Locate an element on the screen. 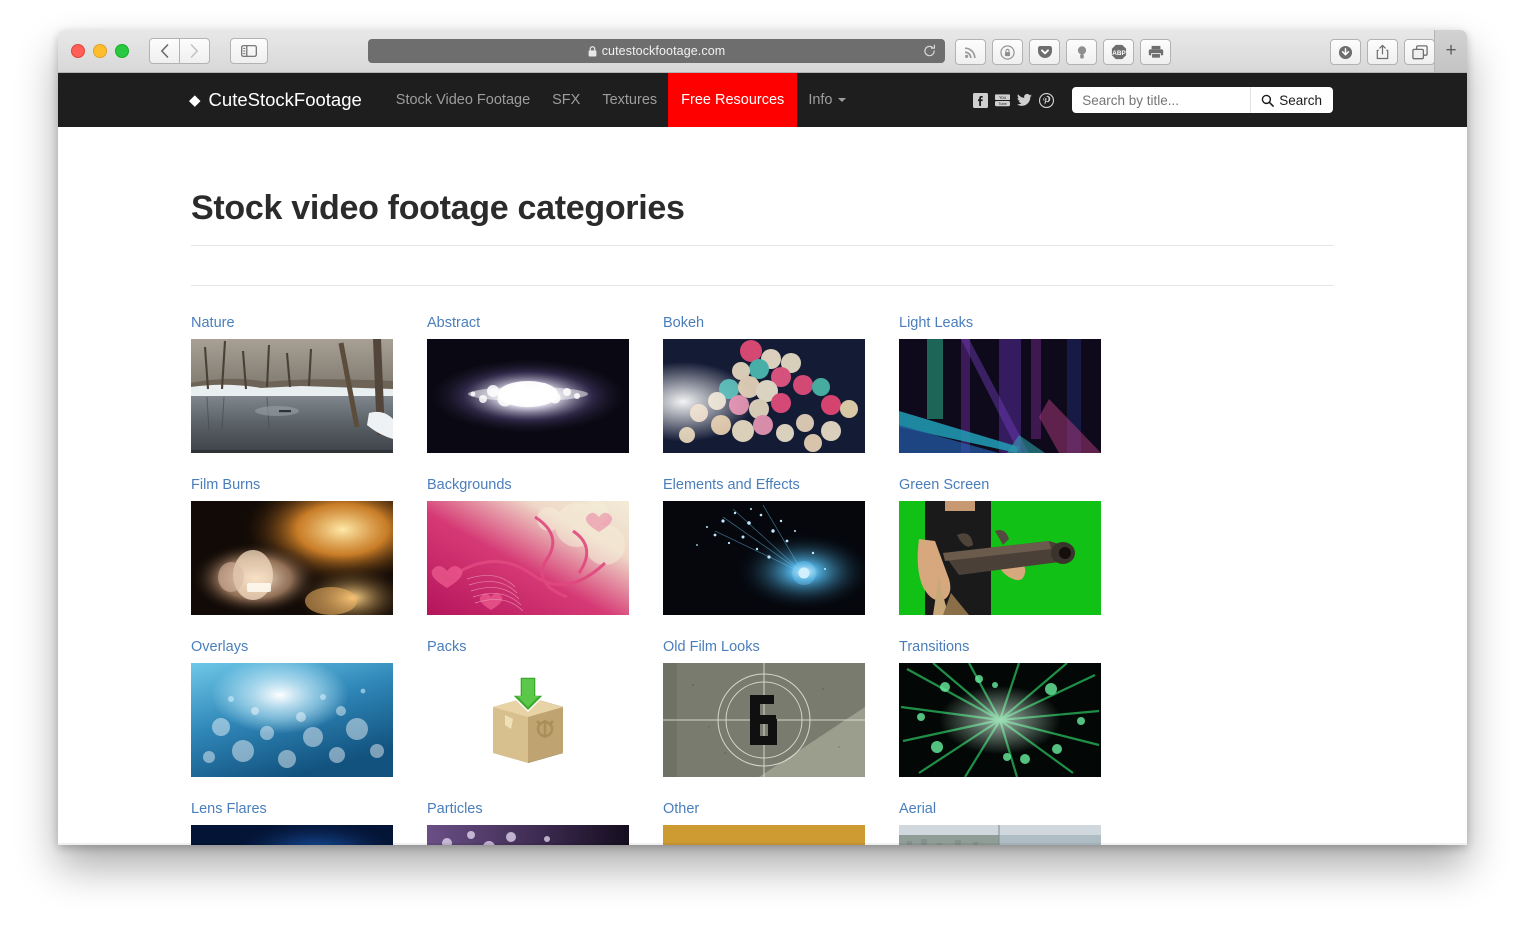 This screenshot has width=1524, height=928. category-label: Overlays is located at coordinates (292, 647).